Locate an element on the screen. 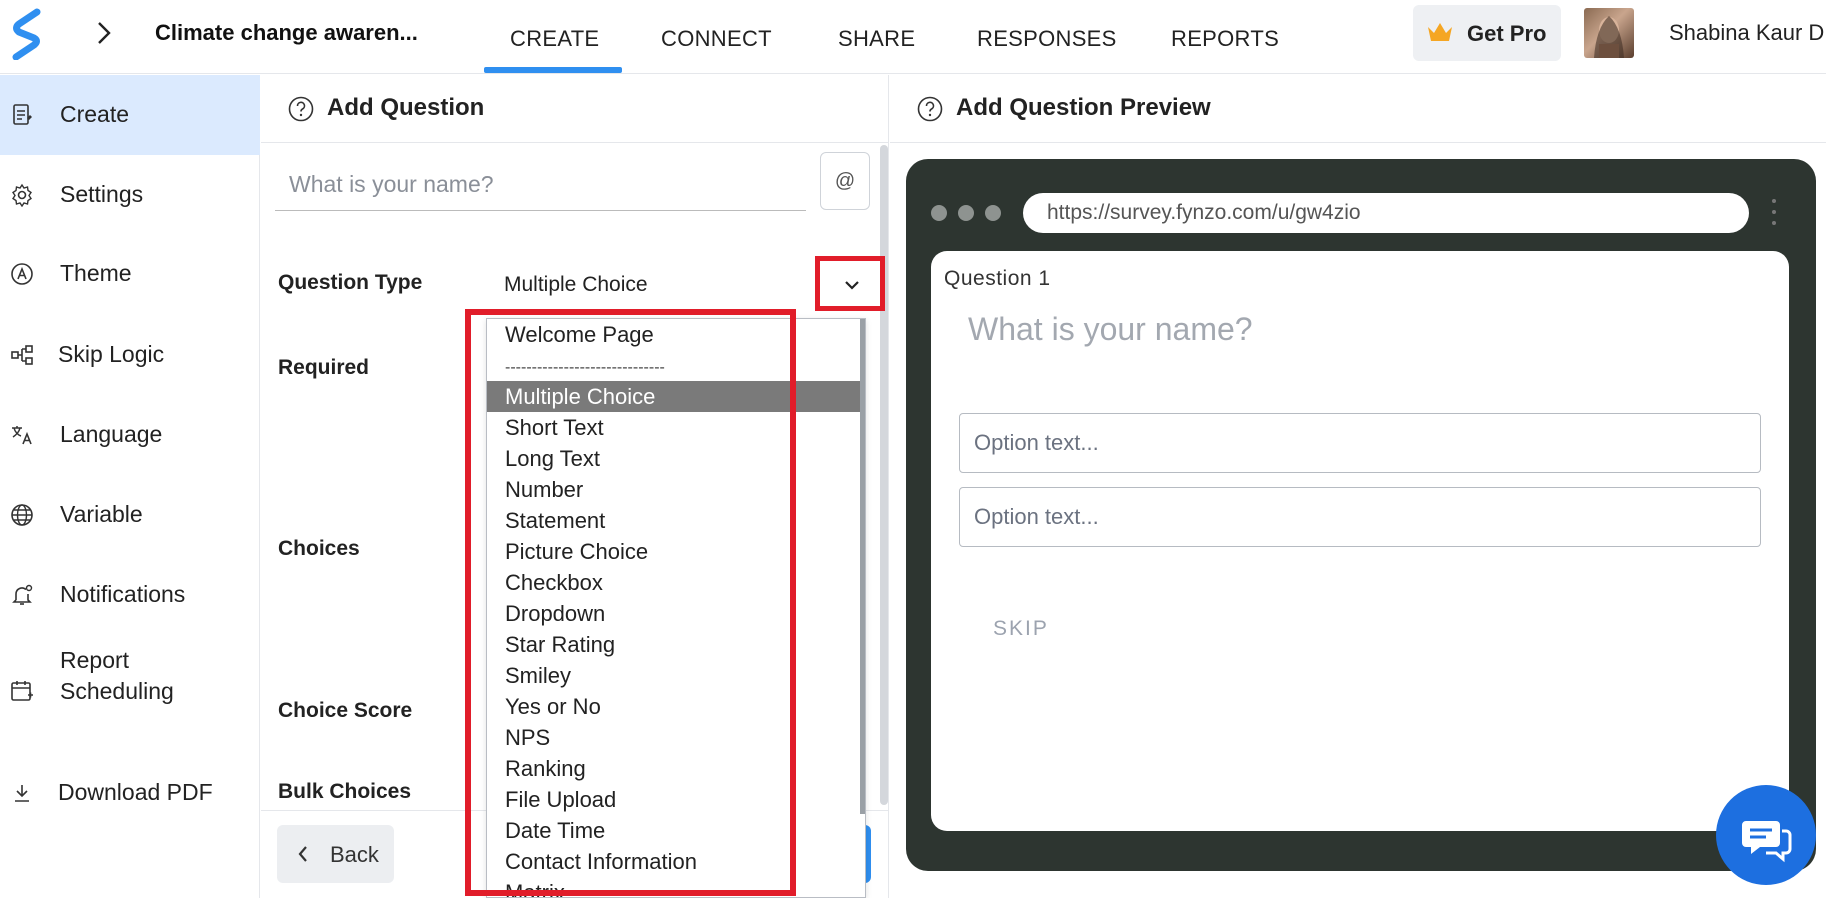 This screenshot has width=1826, height=898. kebab-menu-icon is located at coordinates (1774, 212).